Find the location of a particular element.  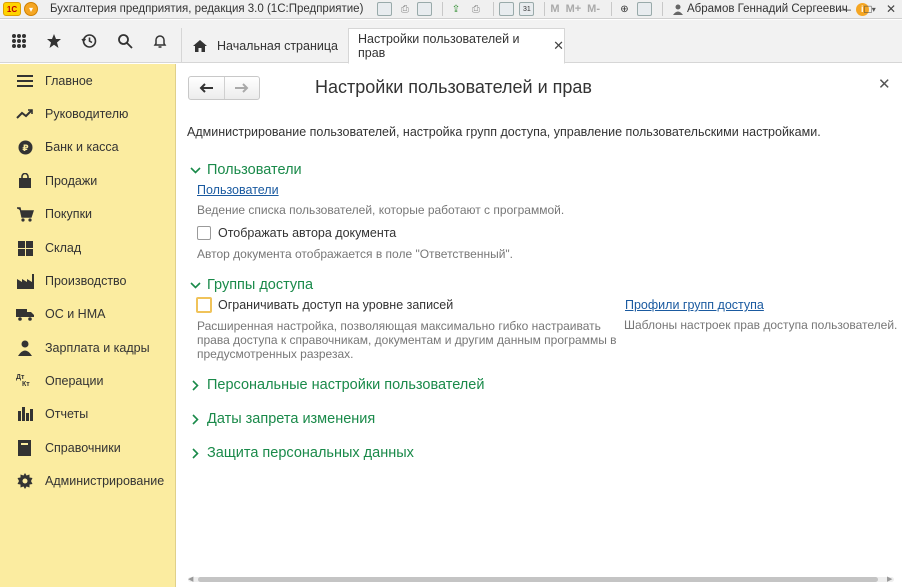

sidebar-item-label: Справочники is located at coordinates (83, 448).